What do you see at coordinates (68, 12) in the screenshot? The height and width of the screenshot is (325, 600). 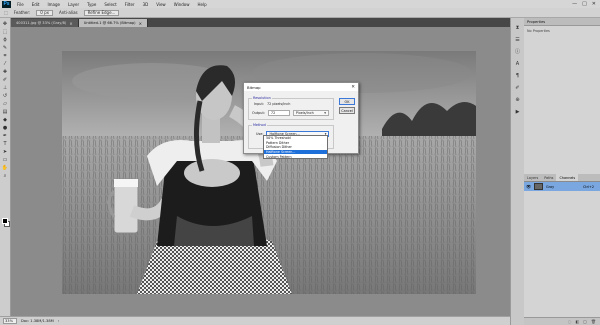 I see `antialias-checkbox: Anti-alias` at bounding box center [68, 12].